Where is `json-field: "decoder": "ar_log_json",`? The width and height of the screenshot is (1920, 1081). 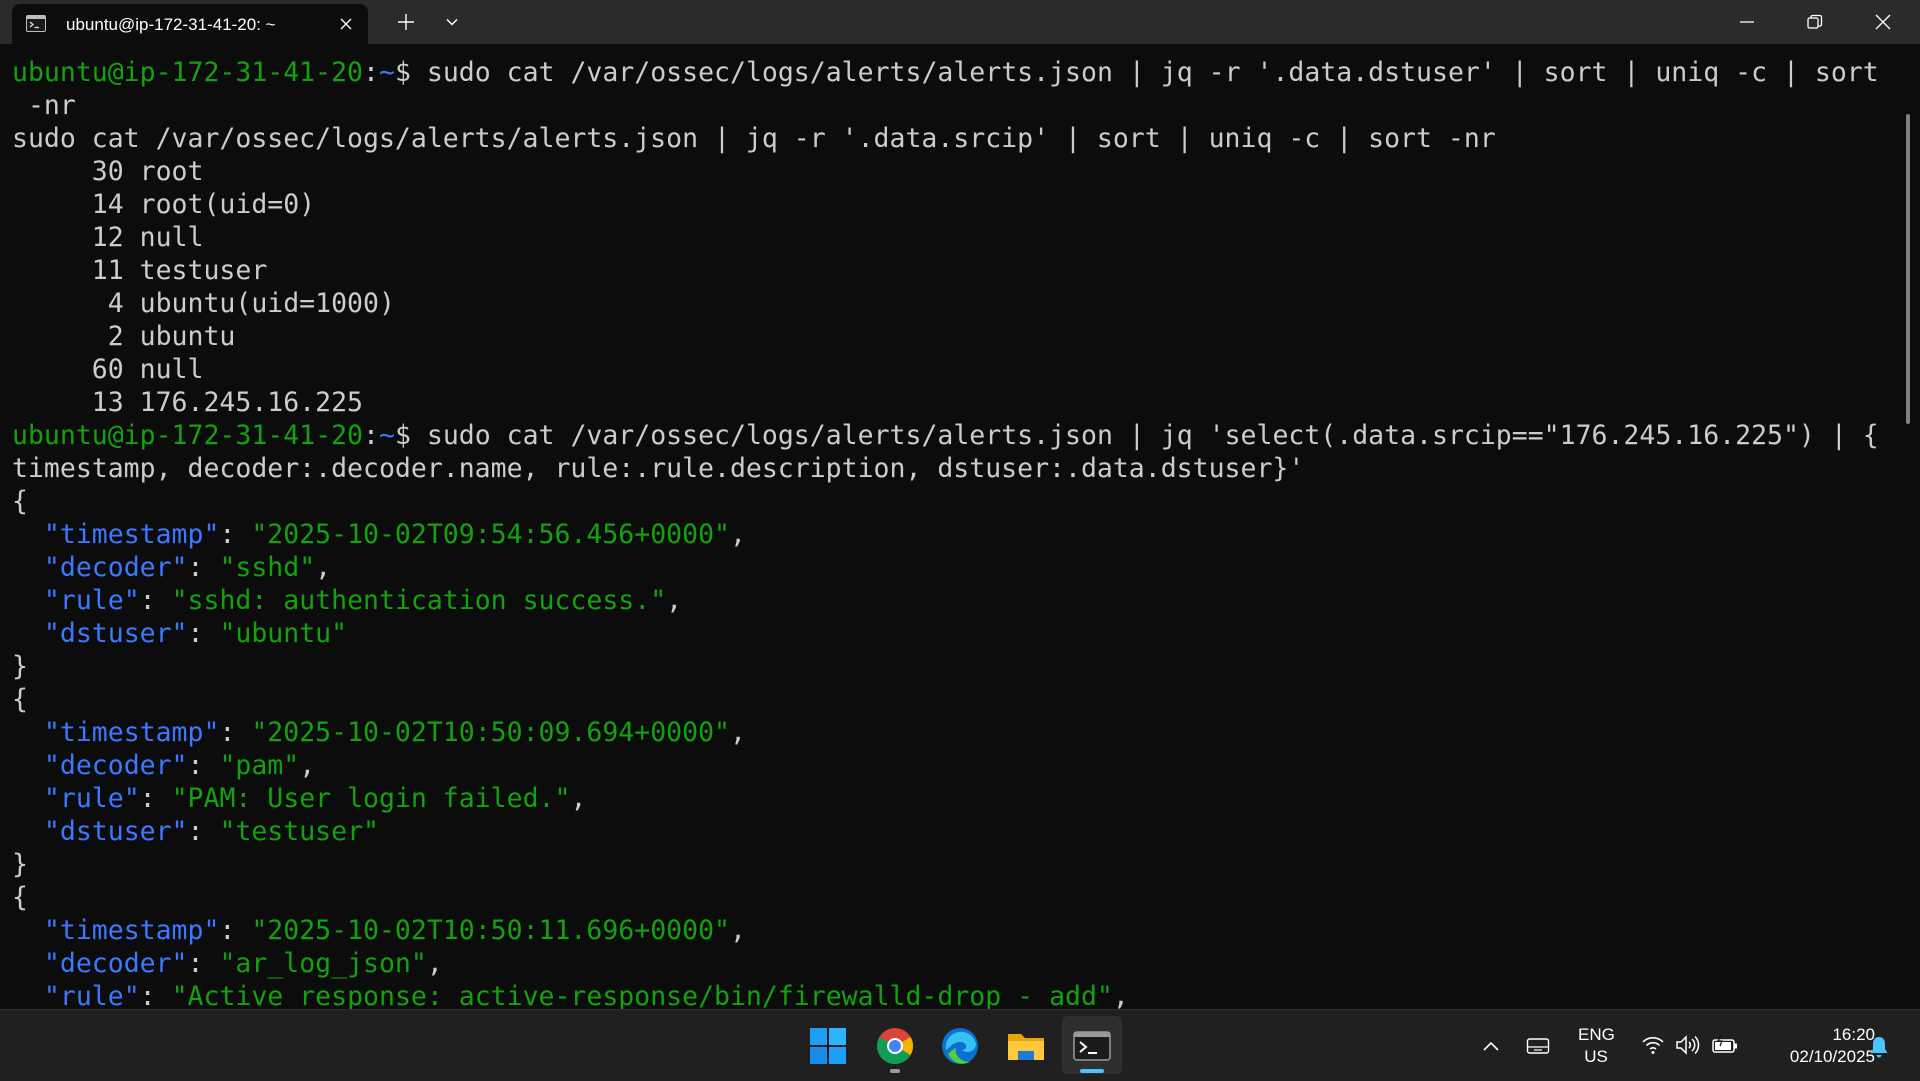
json-field: "decoder": "ar_log_json", is located at coordinates (227, 963).